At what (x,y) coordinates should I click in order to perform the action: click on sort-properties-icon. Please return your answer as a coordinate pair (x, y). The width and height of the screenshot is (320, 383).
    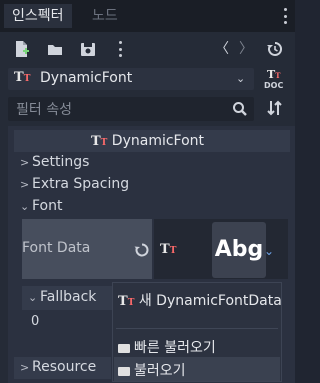
    Looking at the image, I should click on (275, 108).